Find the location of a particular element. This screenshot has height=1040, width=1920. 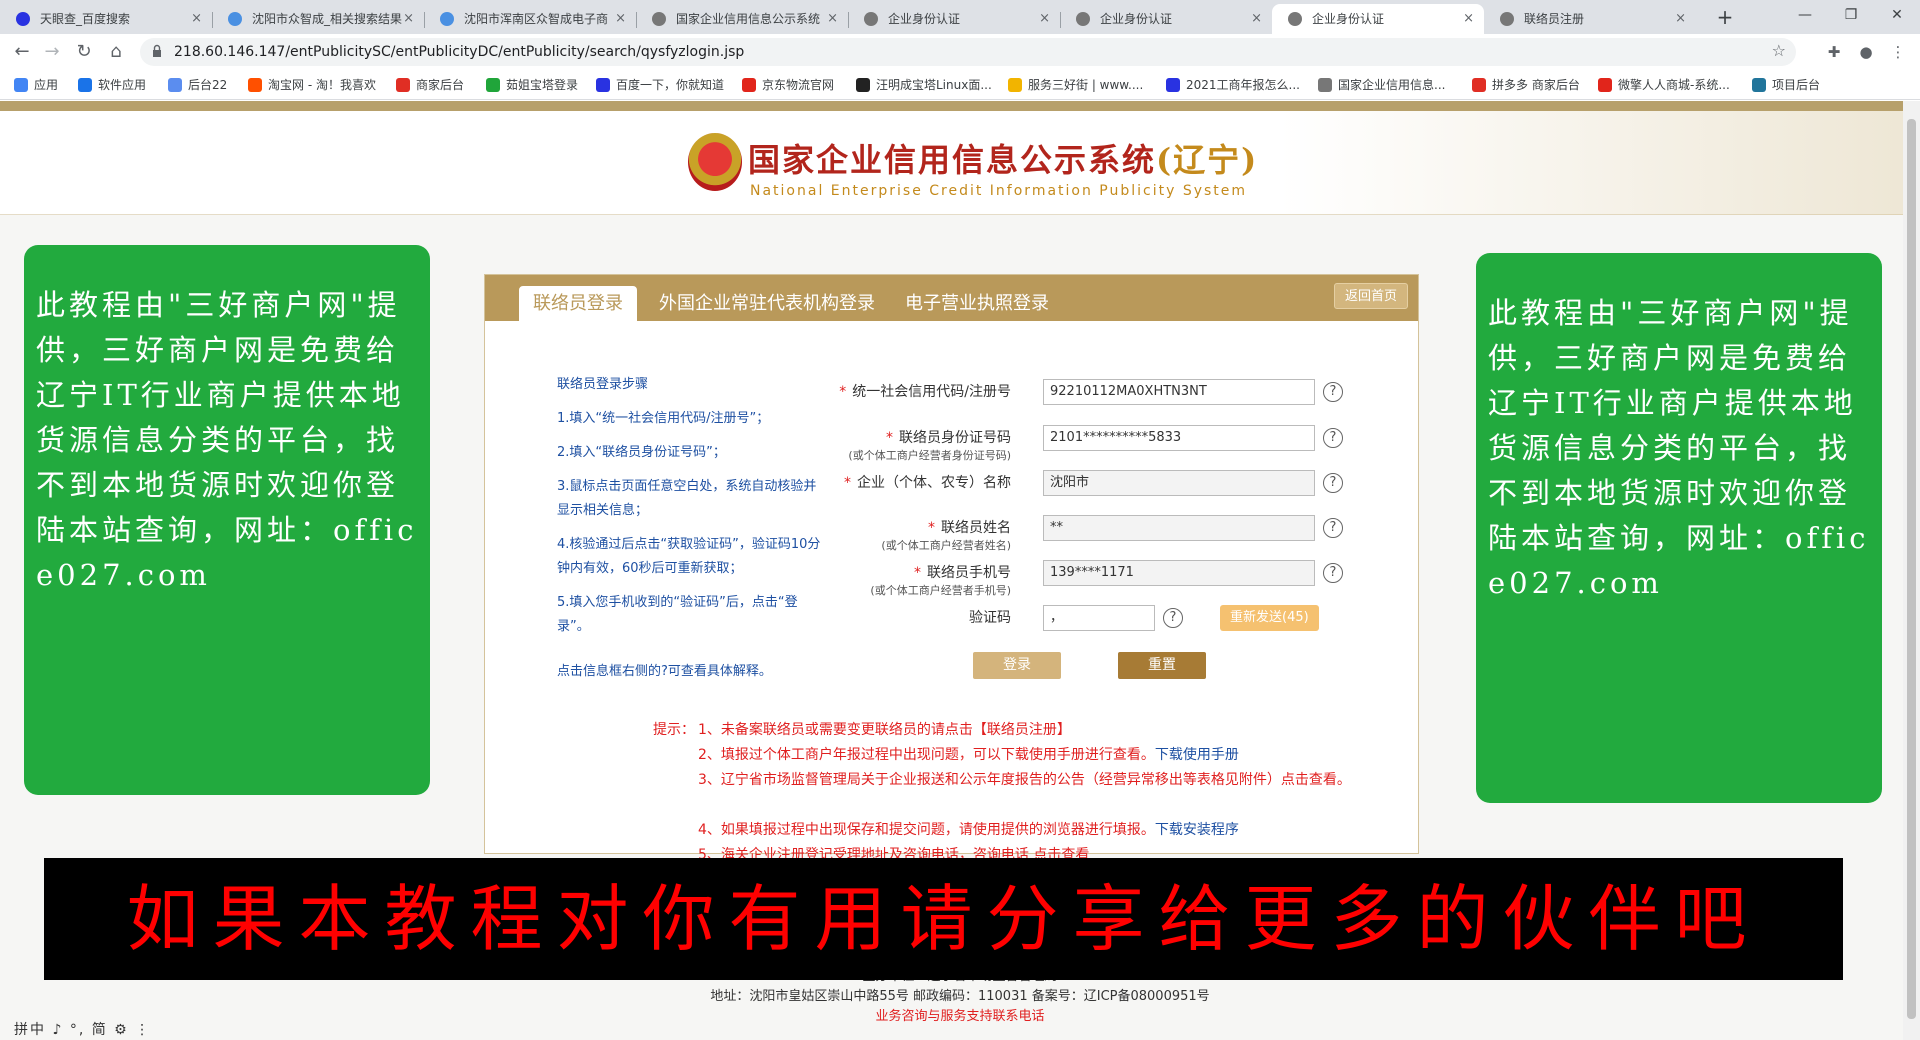

scrollbar-thumb is located at coordinates (1911, 569).